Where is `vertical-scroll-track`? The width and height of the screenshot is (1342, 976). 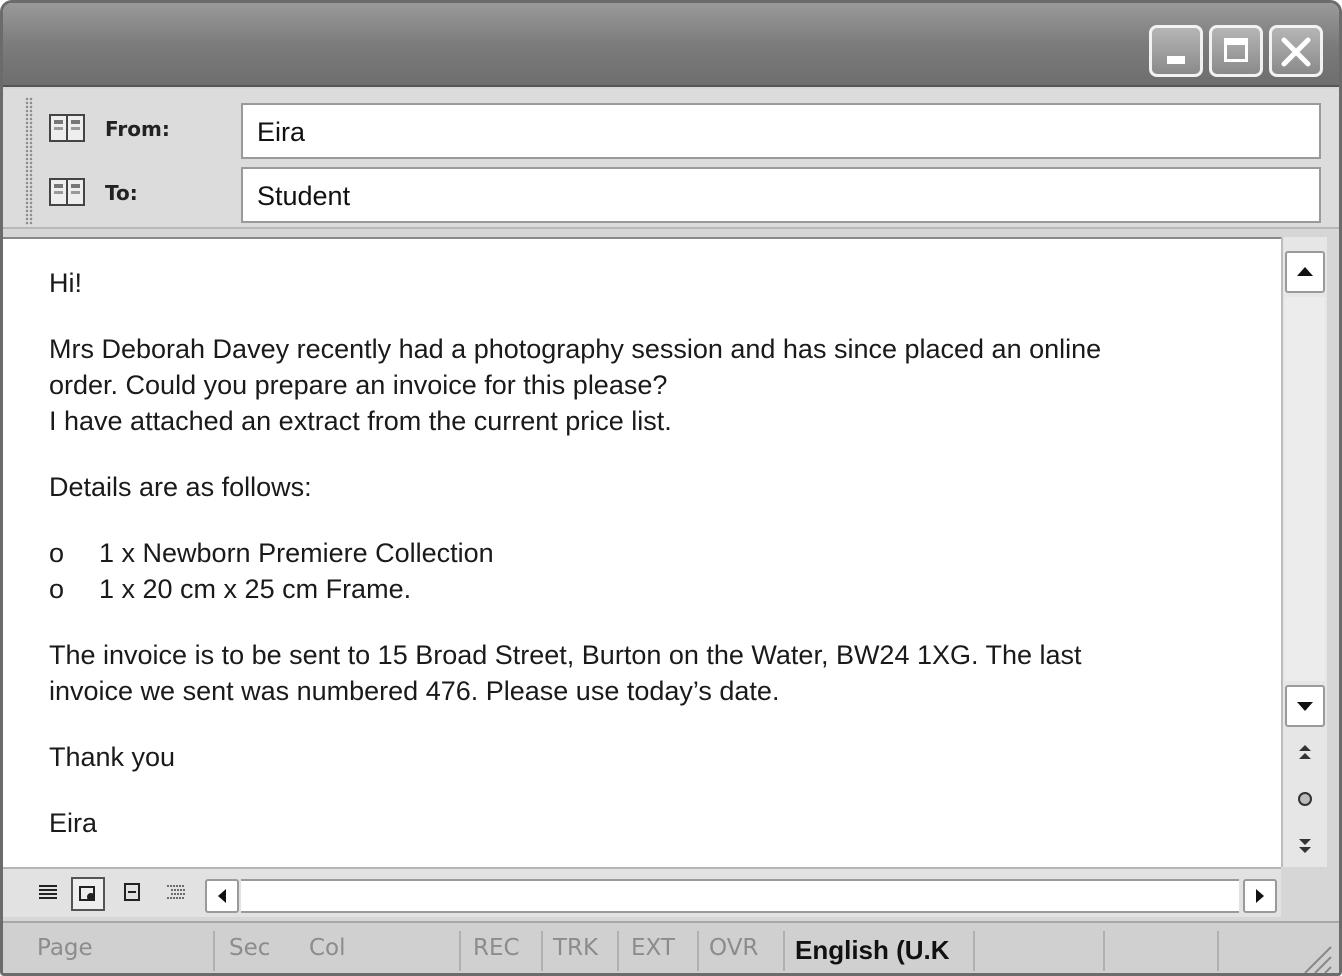 vertical-scroll-track is located at coordinates (1305, 489).